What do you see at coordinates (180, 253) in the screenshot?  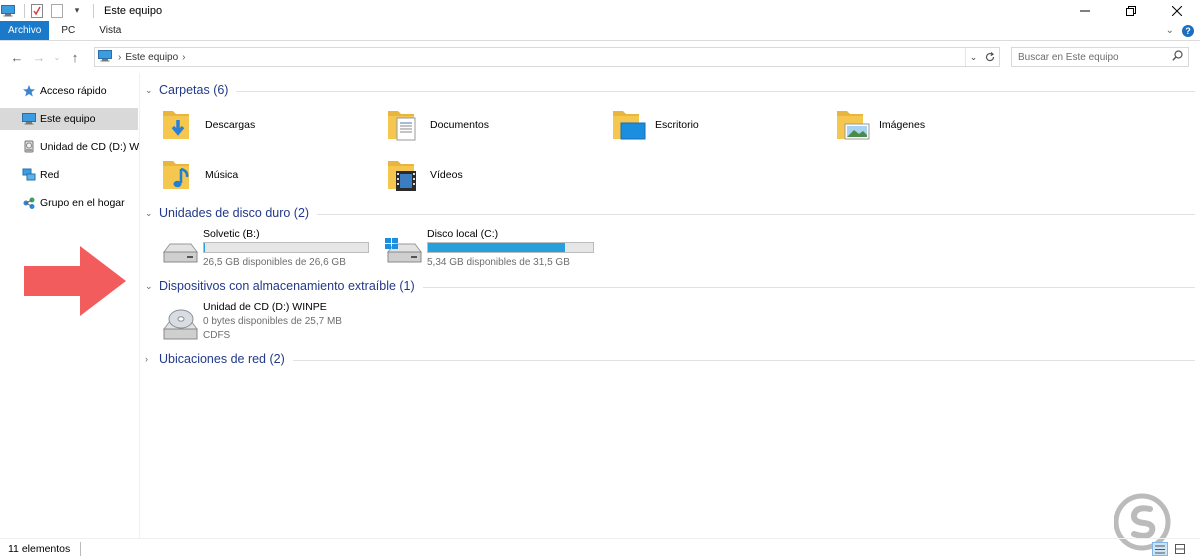 I see `hard-drive-icon` at bounding box center [180, 253].